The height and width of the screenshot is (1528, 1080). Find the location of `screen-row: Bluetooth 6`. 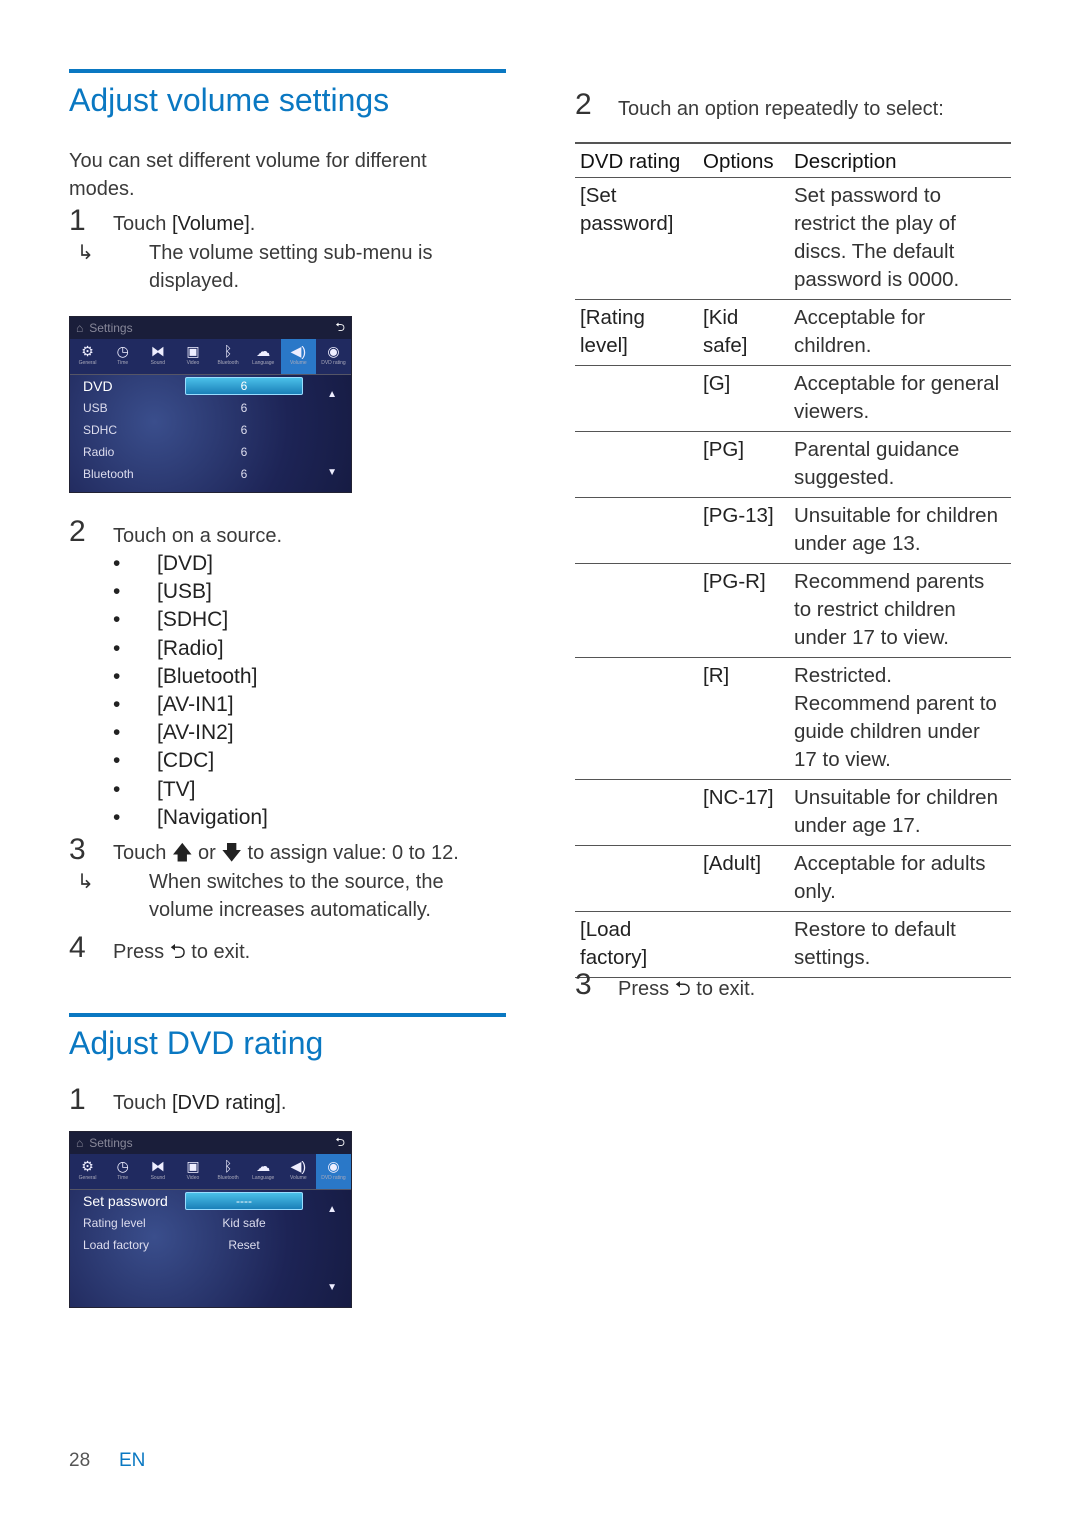

screen-row: Bluetooth 6 is located at coordinates (210, 474).